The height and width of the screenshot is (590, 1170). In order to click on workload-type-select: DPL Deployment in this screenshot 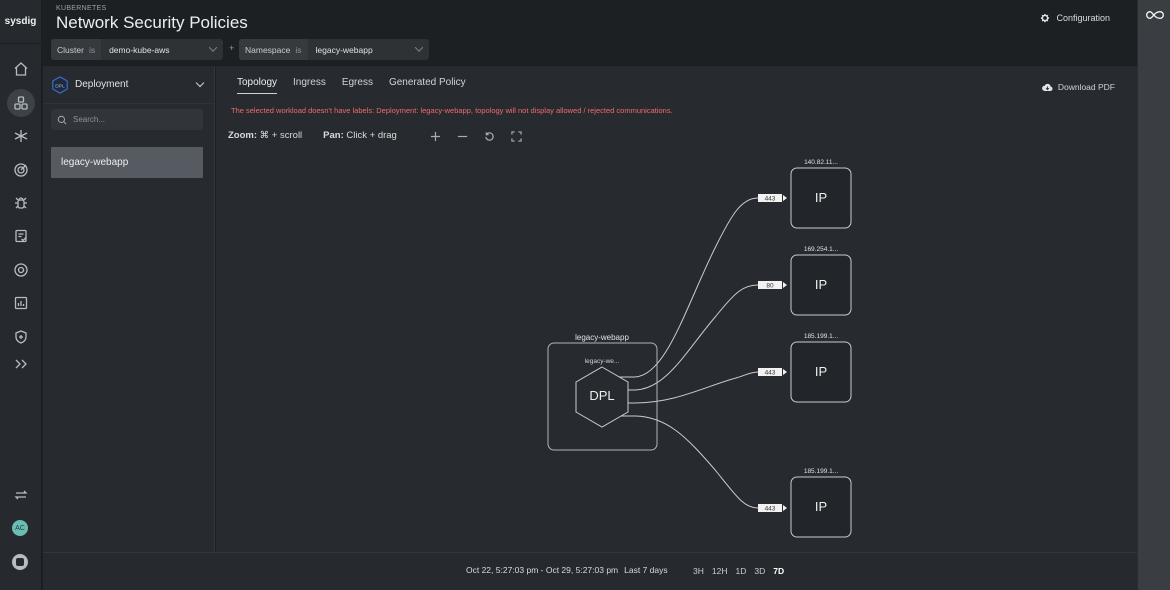, I will do `click(128, 85)`.